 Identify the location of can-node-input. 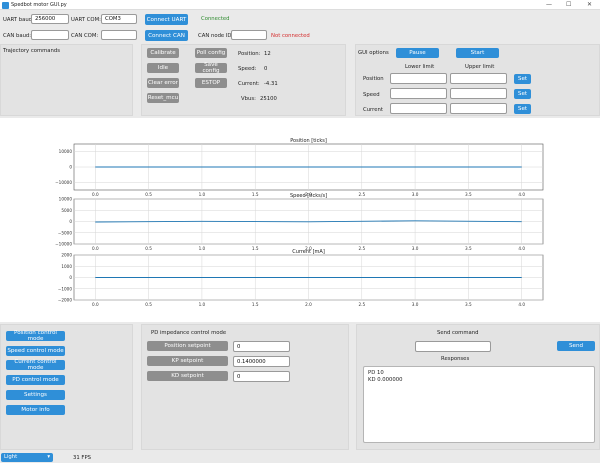
(249, 35).